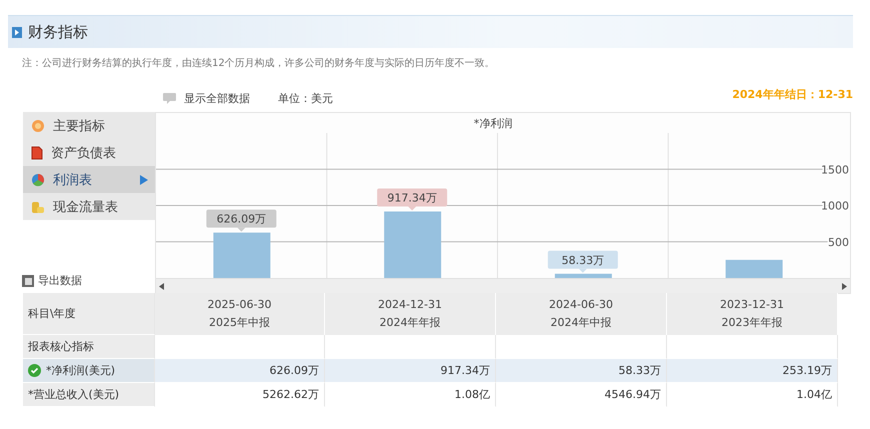  Describe the element at coordinates (493, 124) in the screenshot. I see `chart-title: *净利润` at that location.